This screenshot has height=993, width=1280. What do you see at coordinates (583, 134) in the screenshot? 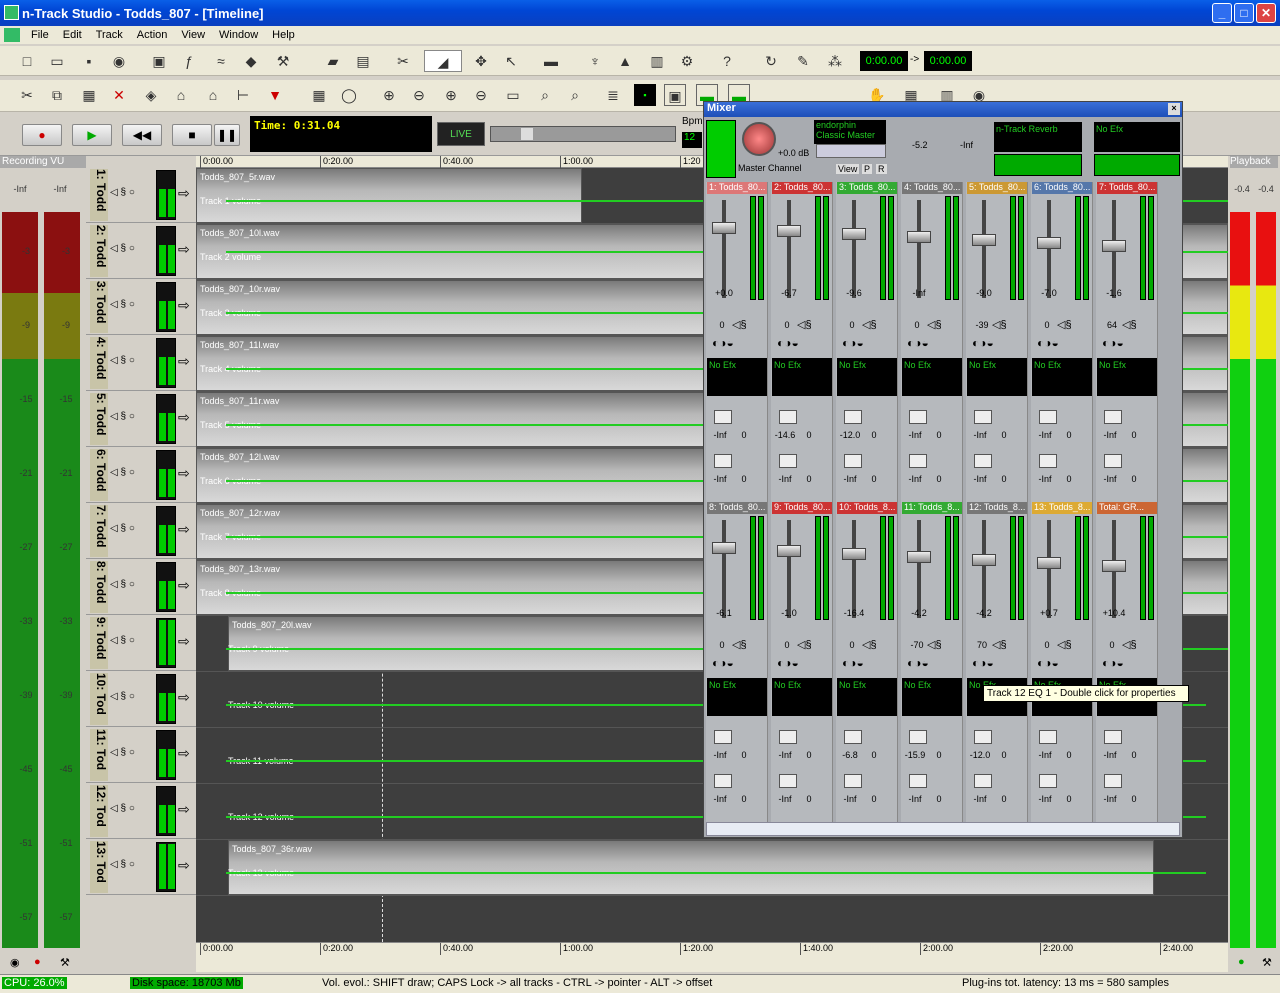
I see `position-slider` at bounding box center [583, 134].